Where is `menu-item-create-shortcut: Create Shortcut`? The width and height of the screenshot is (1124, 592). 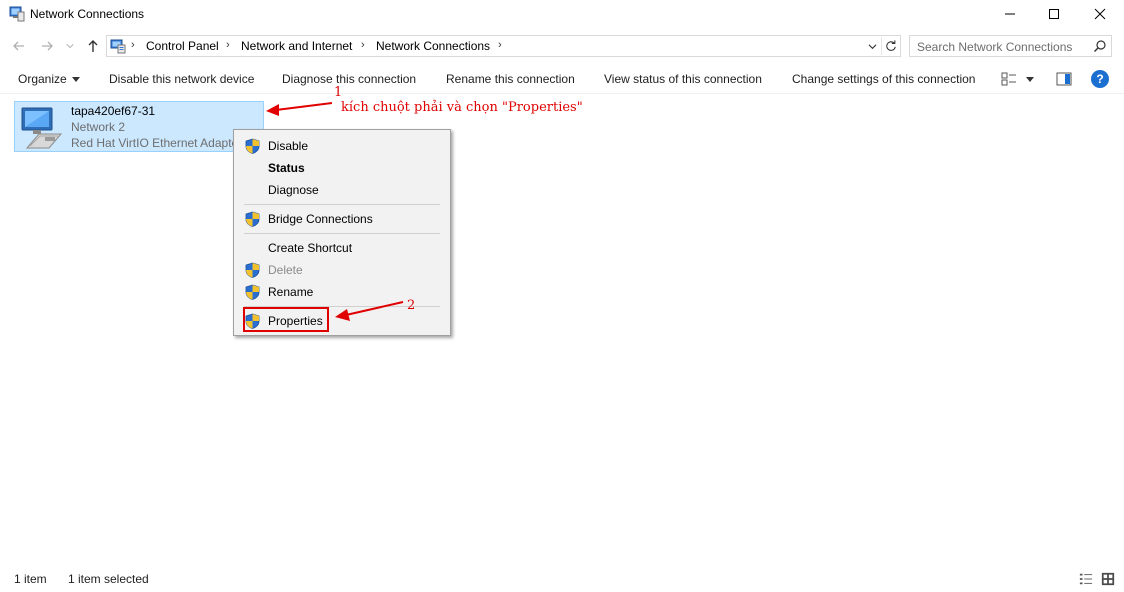 menu-item-create-shortcut: Create Shortcut is located at coordinates (342, 248).